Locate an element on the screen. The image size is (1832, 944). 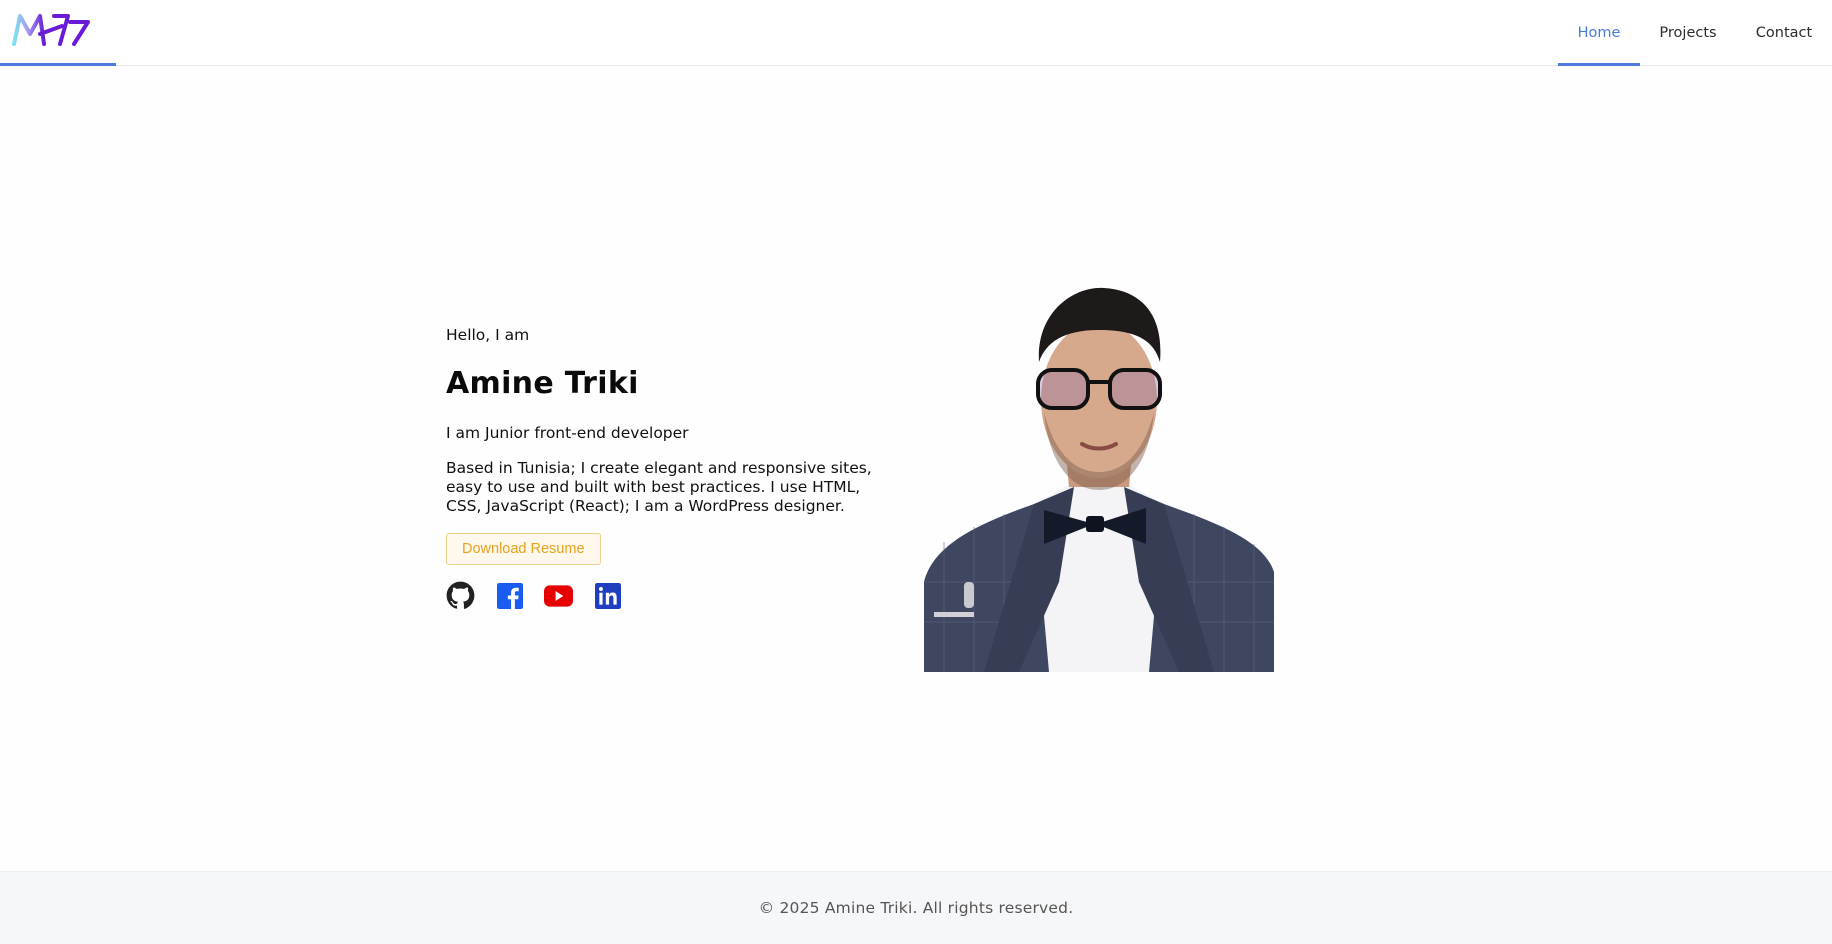
hero-greeting: Hello, I am is located at coordinates (488, 335).